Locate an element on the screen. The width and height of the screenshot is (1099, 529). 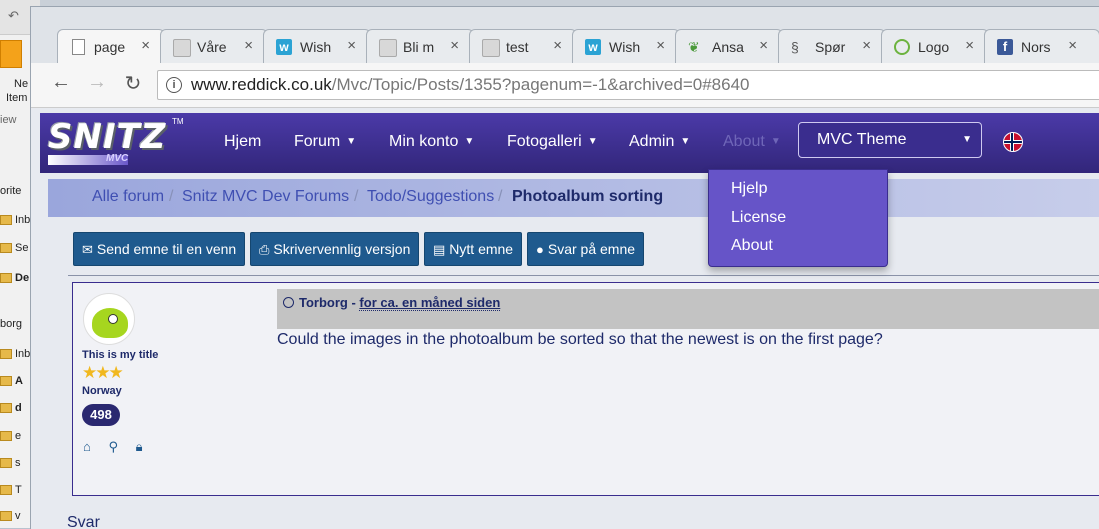
tab-label: page is located at coordinates (110, 47).